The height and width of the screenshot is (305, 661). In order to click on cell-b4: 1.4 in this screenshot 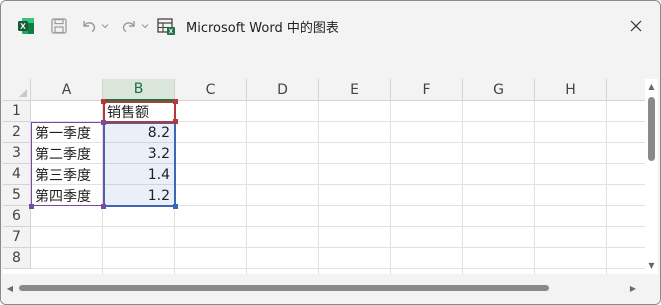, I will do `click(138, 174)`.